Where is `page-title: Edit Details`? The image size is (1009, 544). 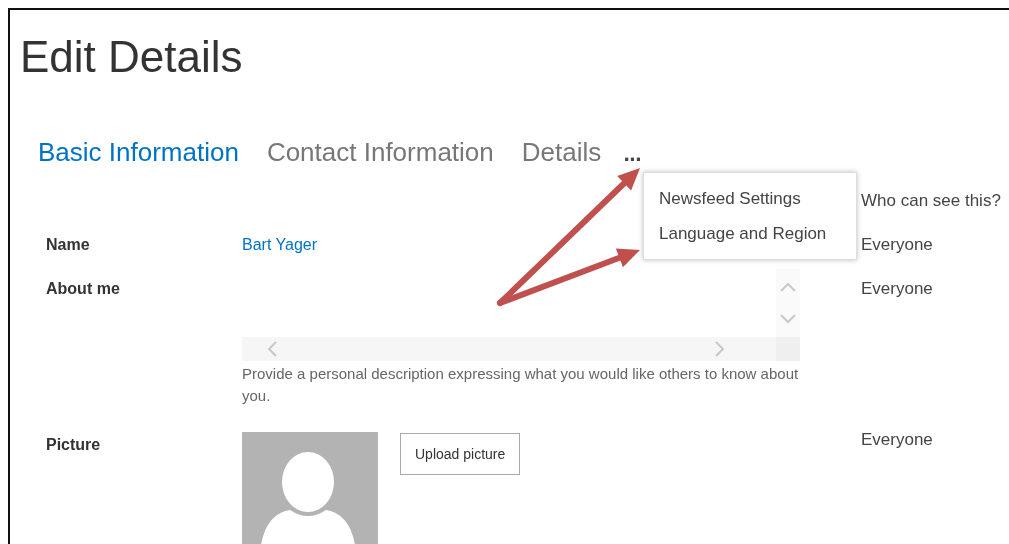 page-title: Edit Details is located at coordinates (132, 57).